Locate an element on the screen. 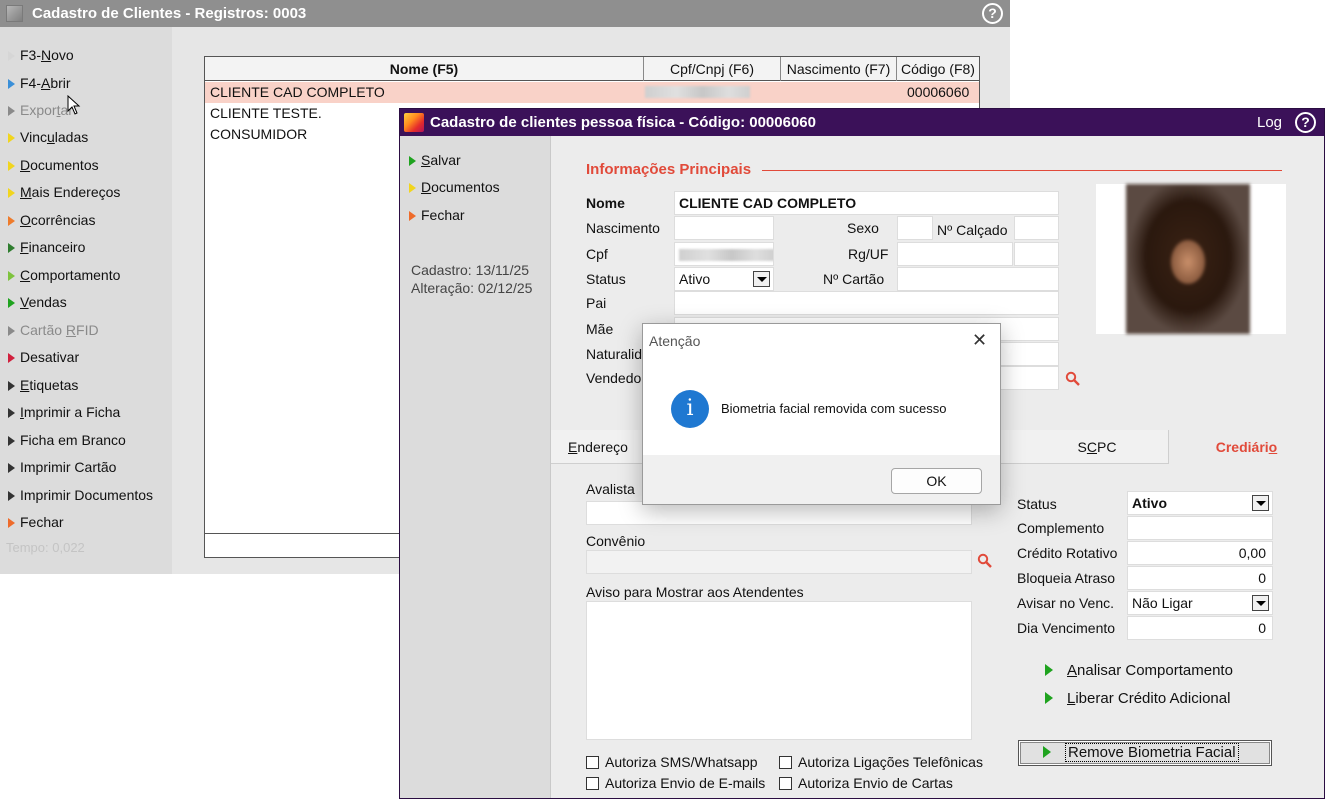 The width and height of the screenshot is (1325, 799). salvar-button: Salvar is located at coordinates (435, 160).